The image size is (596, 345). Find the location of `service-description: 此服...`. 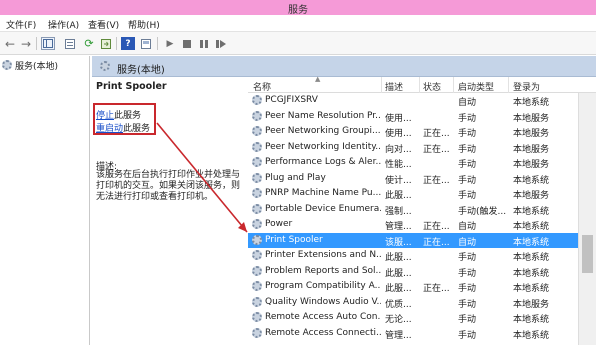

service-description: 此服... is located at coordinates (398, 196).